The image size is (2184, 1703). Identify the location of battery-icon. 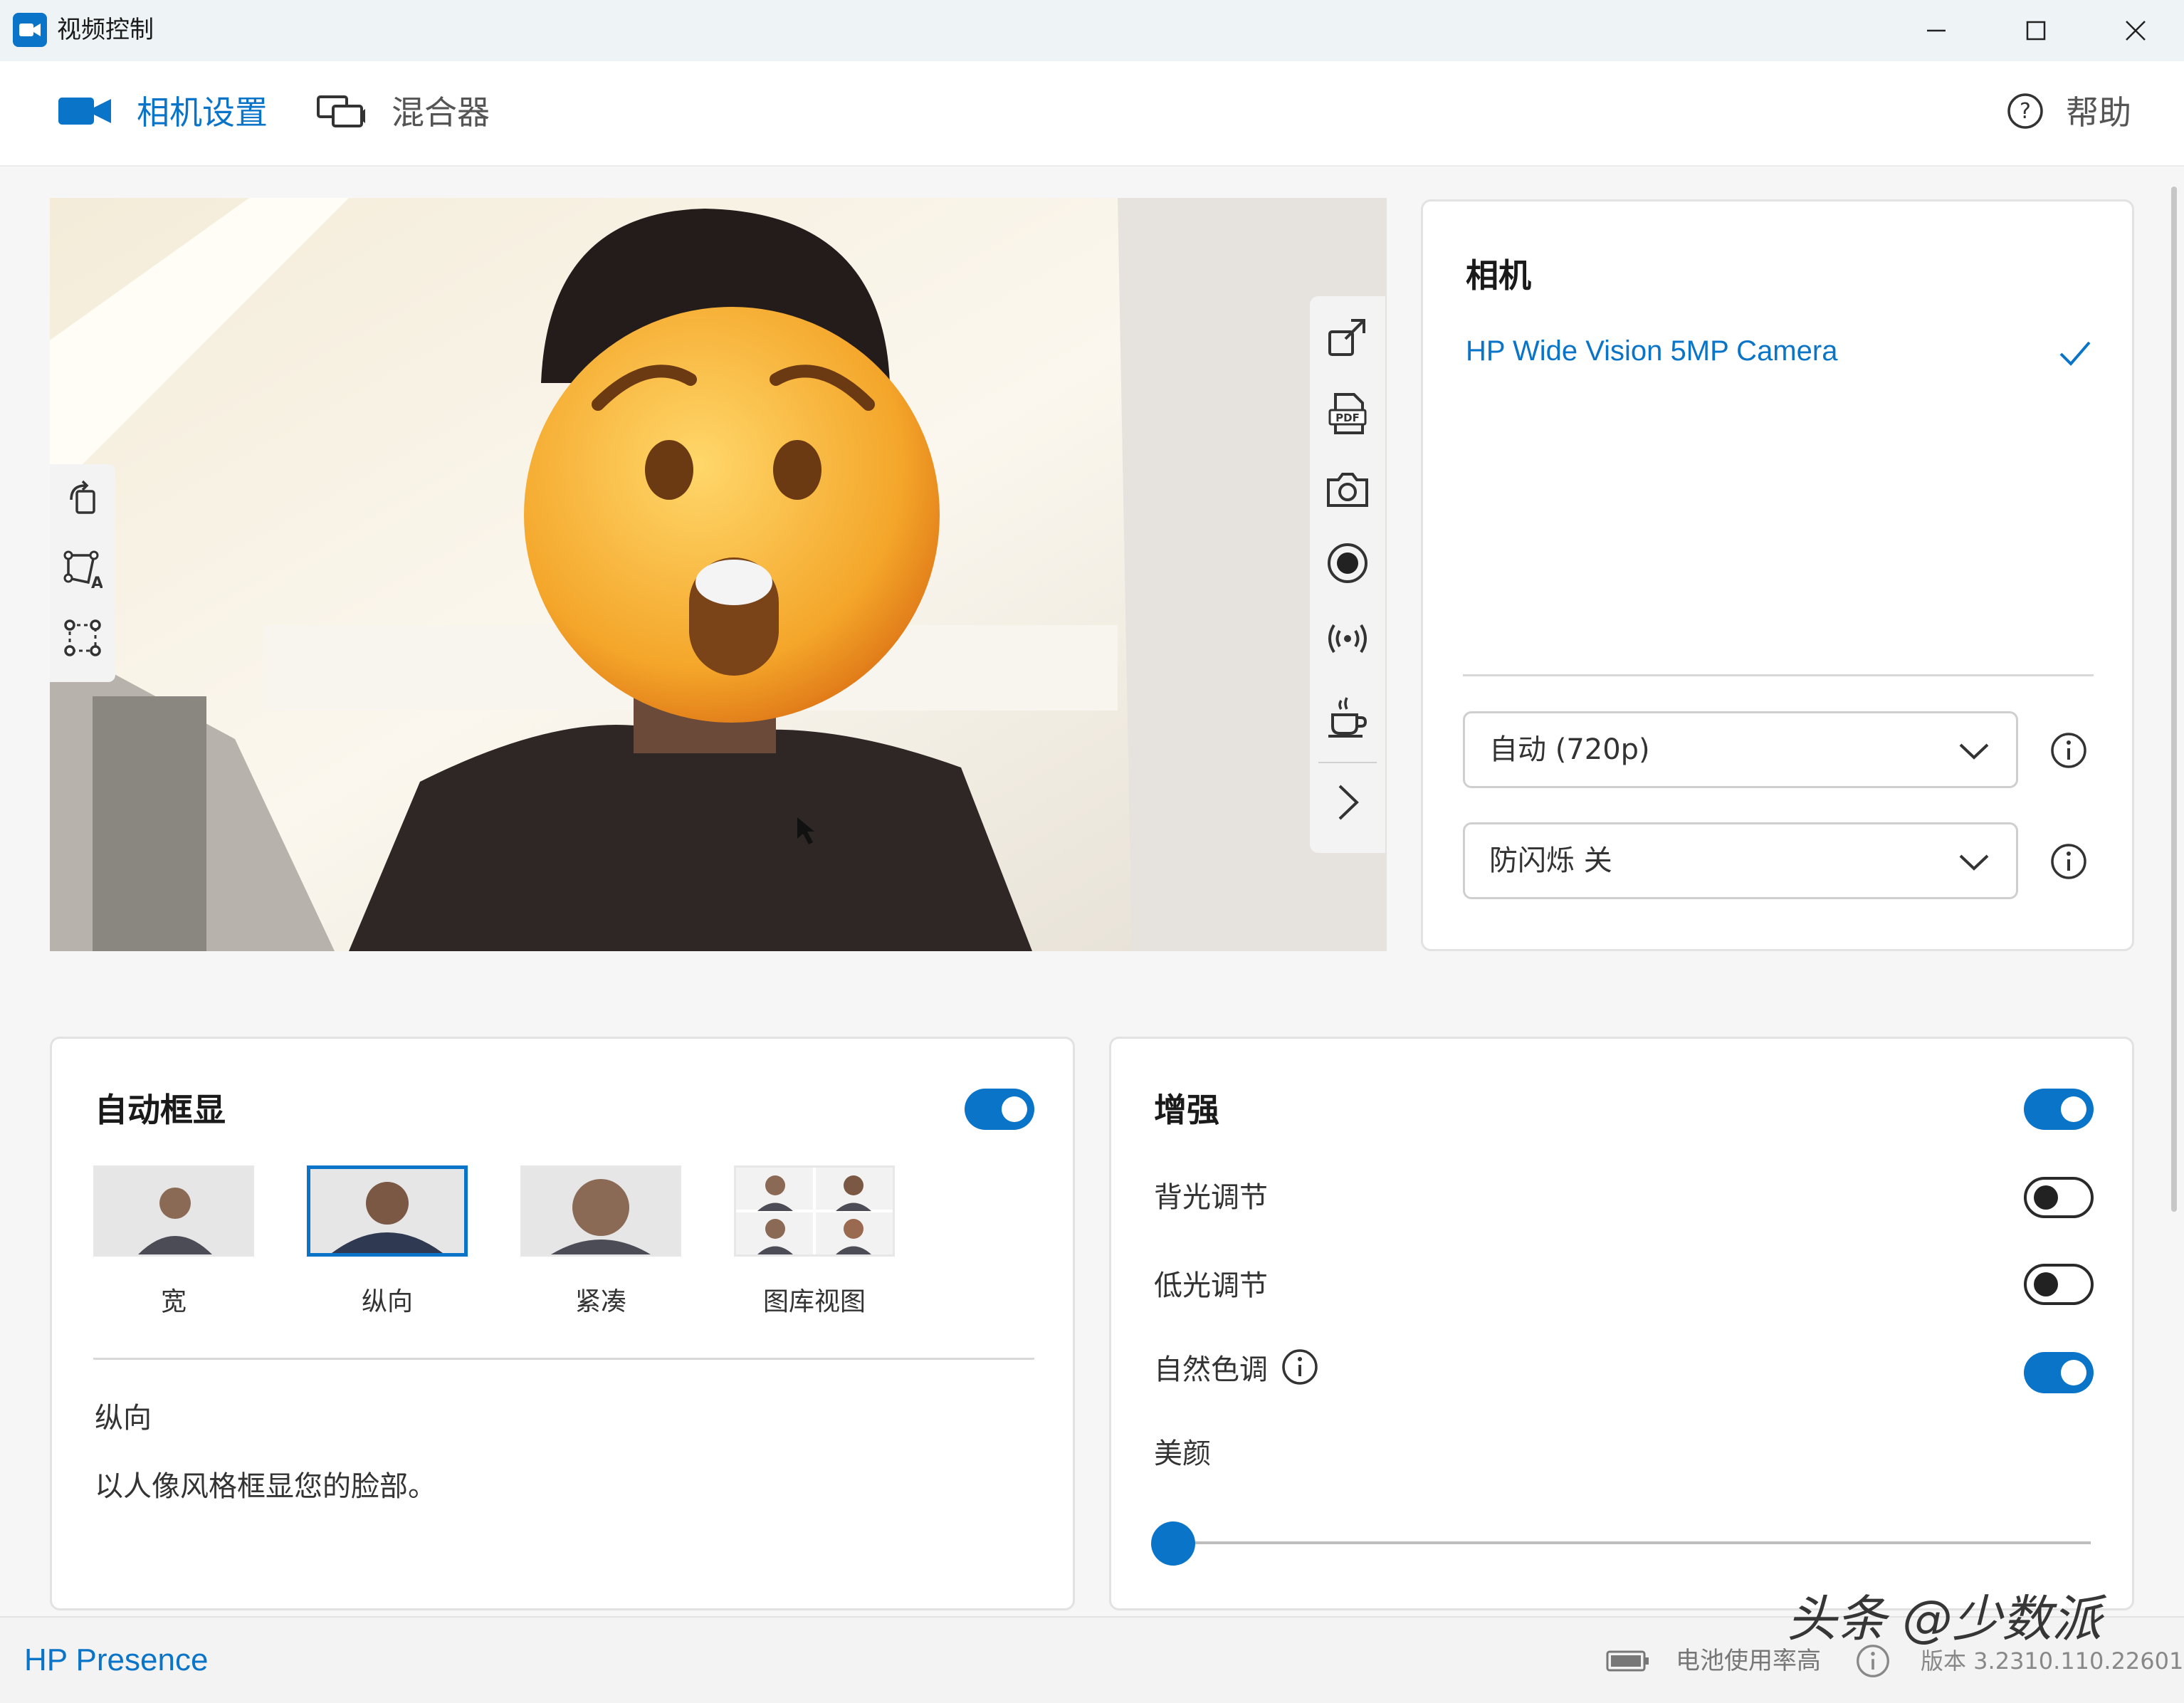
(1628, 1662).